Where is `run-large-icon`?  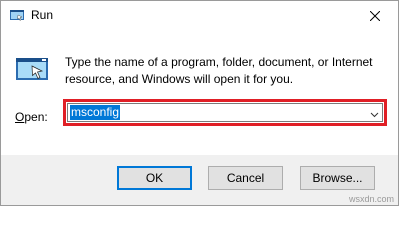 run-large-icon is located at coordinates (32, 69).